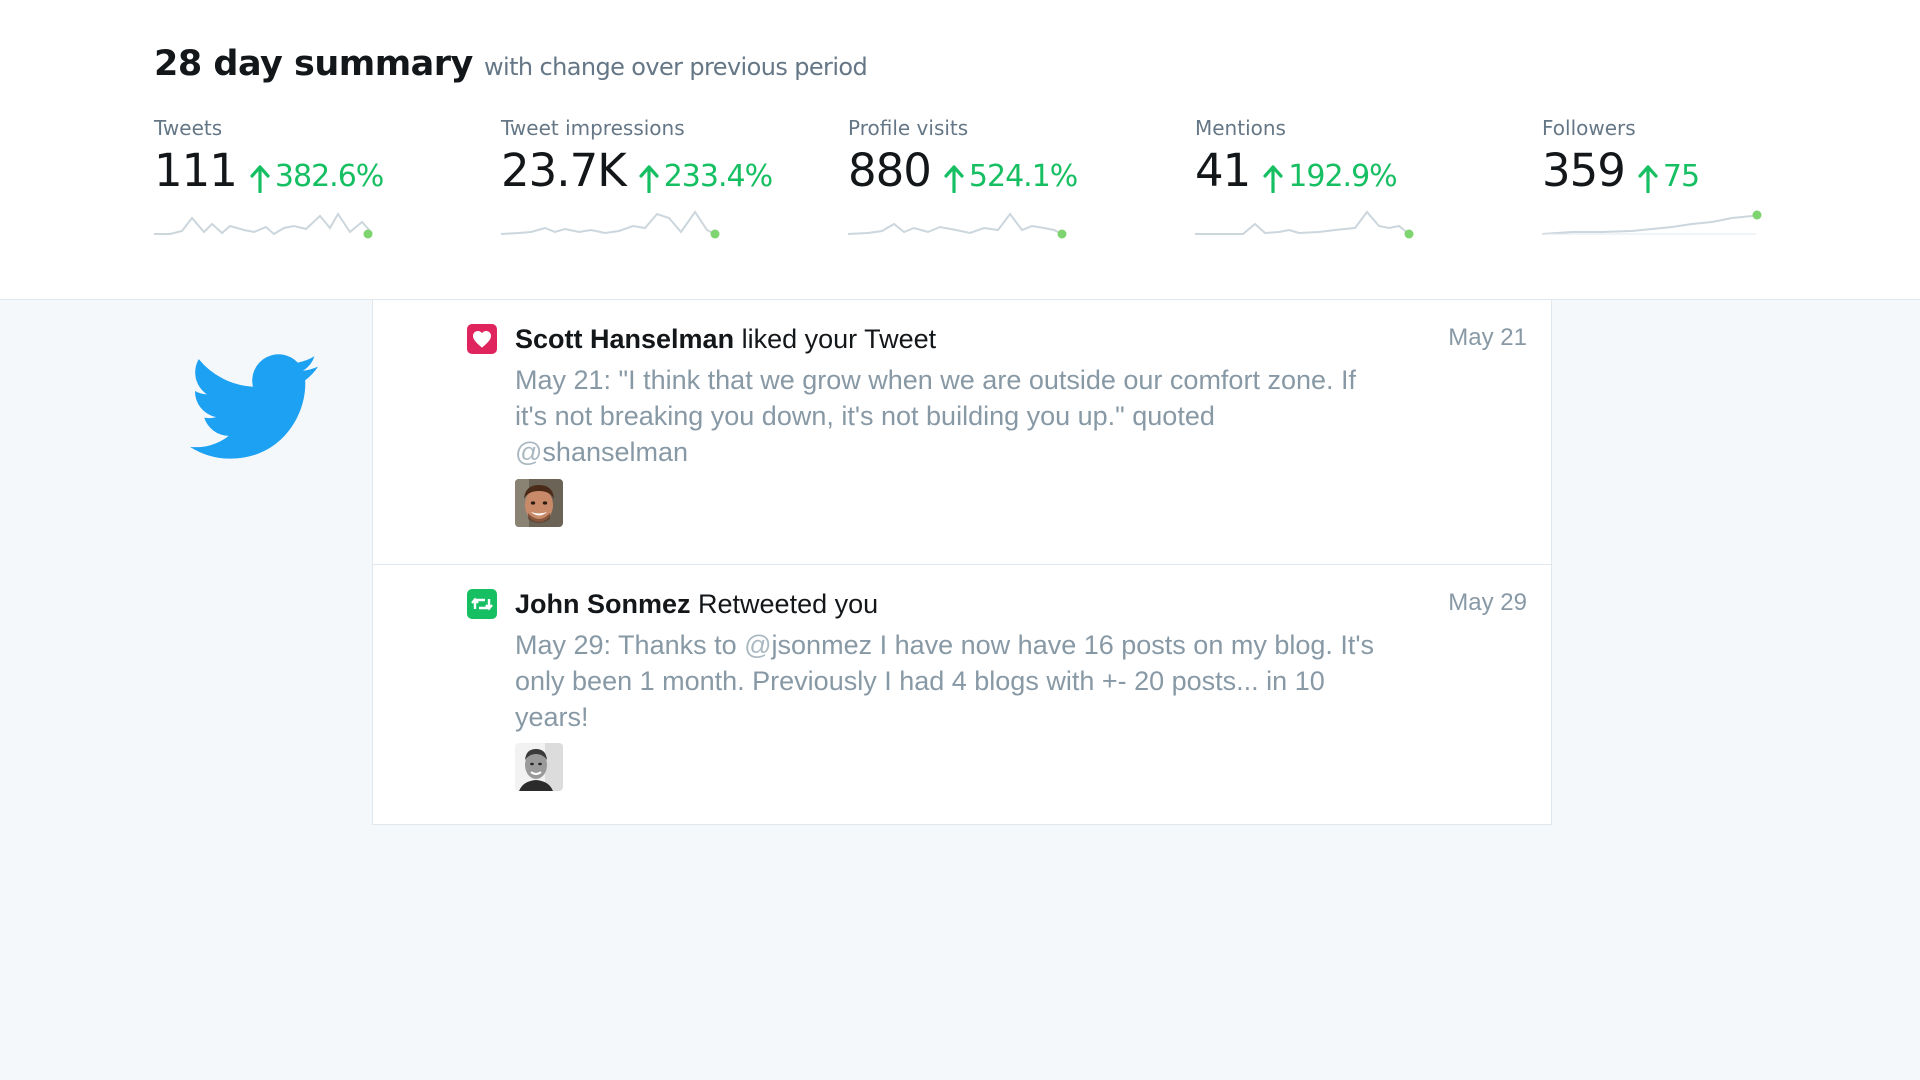 Image resolution: width=1920 pixels, height=1080 pixels. Describe the element at coordinates (675, 67) in the screenshot. I see `summary-subtitle: with change over previous period` at that location.